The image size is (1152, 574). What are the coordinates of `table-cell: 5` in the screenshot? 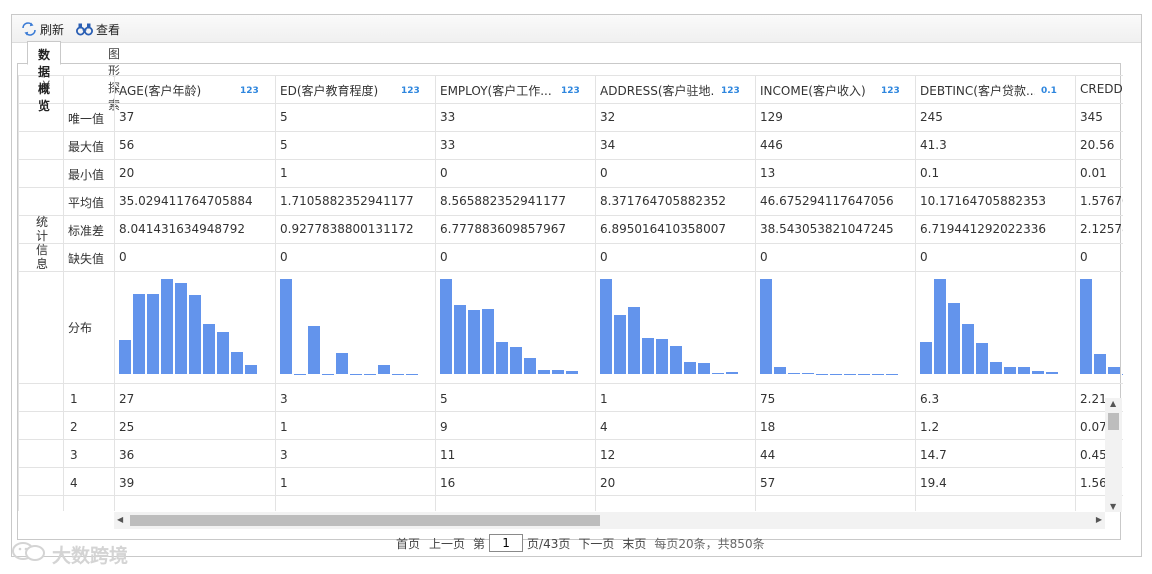 It's located at (444, 399).